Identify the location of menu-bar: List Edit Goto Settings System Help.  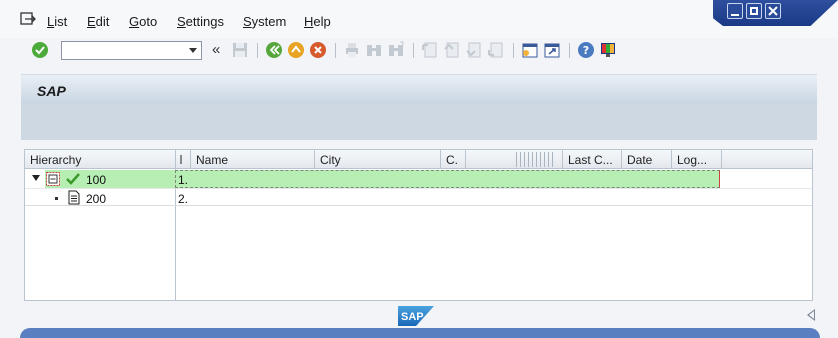
(419, 19).